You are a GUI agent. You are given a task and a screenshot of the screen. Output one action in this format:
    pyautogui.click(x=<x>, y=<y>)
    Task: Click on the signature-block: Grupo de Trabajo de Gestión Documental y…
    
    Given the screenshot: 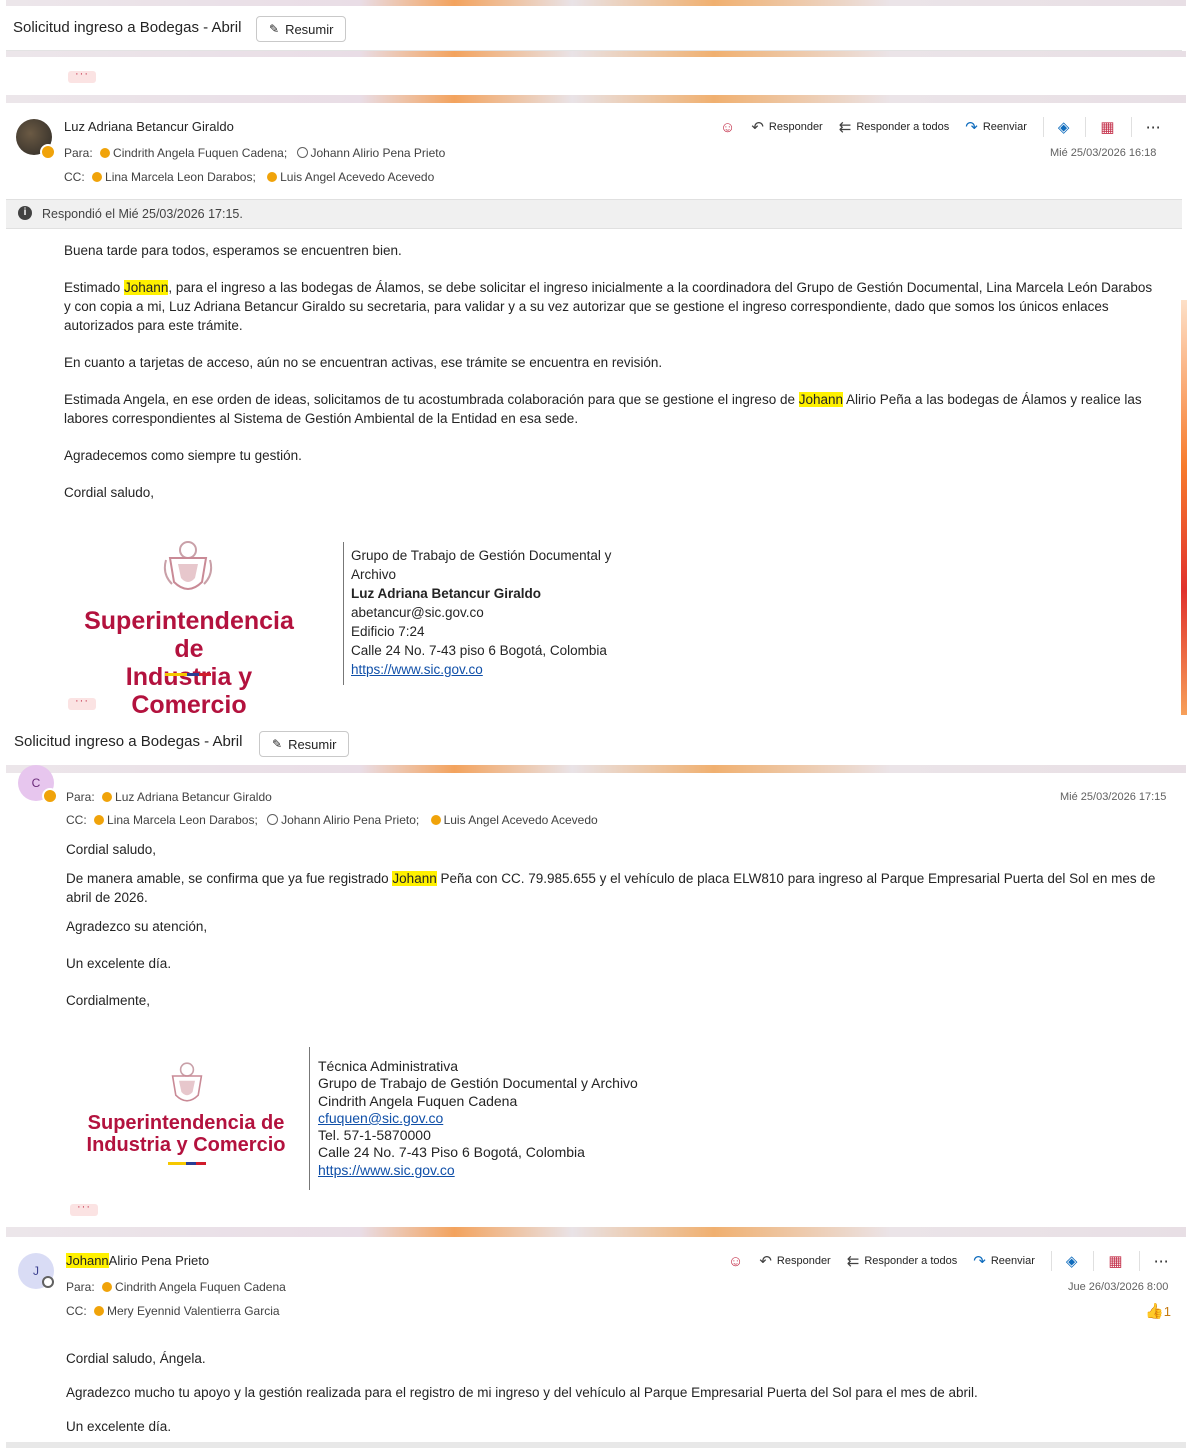 What is the action you would take?
    pyautogui.click(x=481, y=612)
    